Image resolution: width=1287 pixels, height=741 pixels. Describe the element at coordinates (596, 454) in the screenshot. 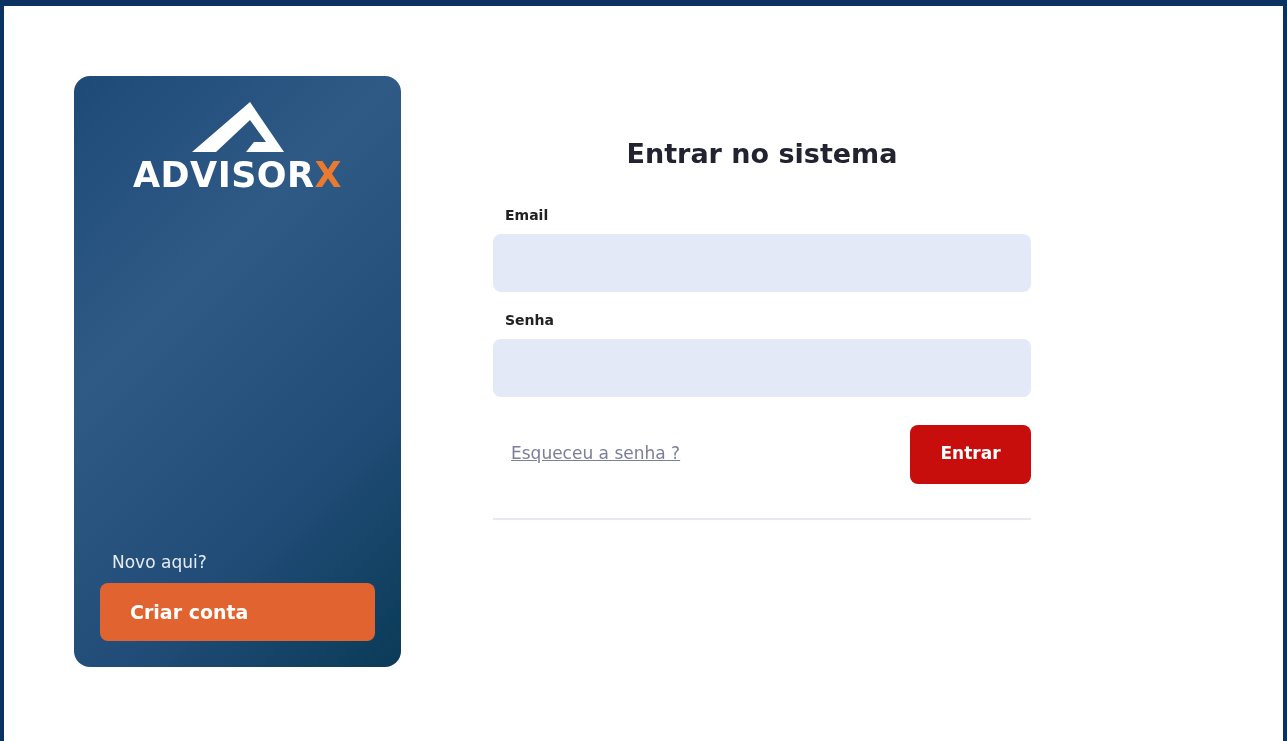

I see `forgot-password-link: Esqueceu a senha ?` at that location.